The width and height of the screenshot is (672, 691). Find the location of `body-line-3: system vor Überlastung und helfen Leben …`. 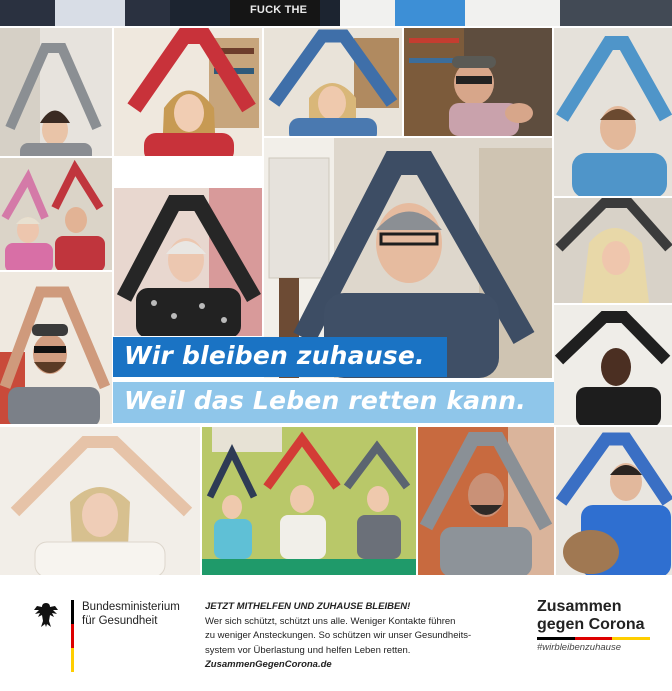

body-line-3: system vor Überlastung und helfen Leben … is located at coordinates (308, 650).